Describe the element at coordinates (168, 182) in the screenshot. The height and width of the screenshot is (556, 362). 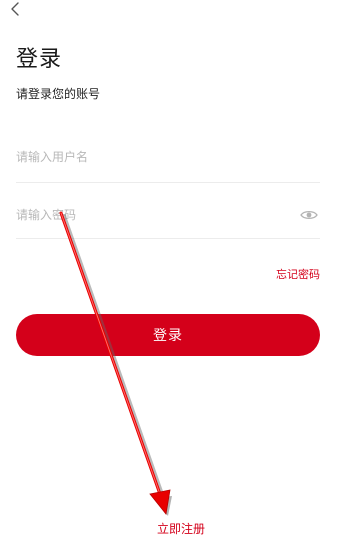
I see `username-divider` at that location.